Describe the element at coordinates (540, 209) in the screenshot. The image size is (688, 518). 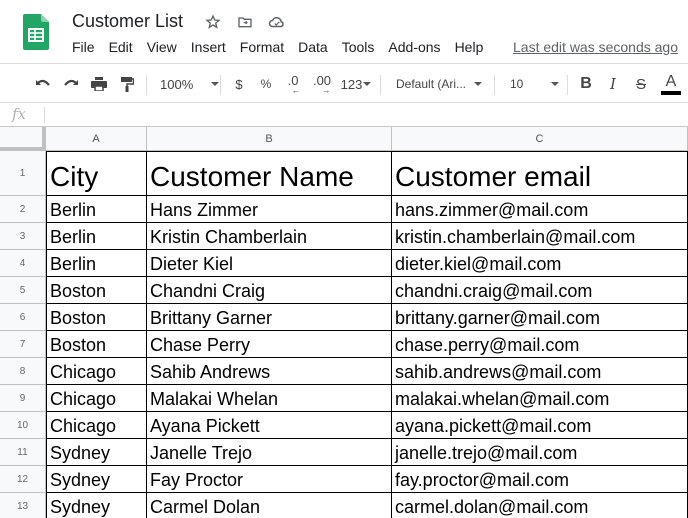
I see `table-cell: hans.zimmer@mail.com` at that location.